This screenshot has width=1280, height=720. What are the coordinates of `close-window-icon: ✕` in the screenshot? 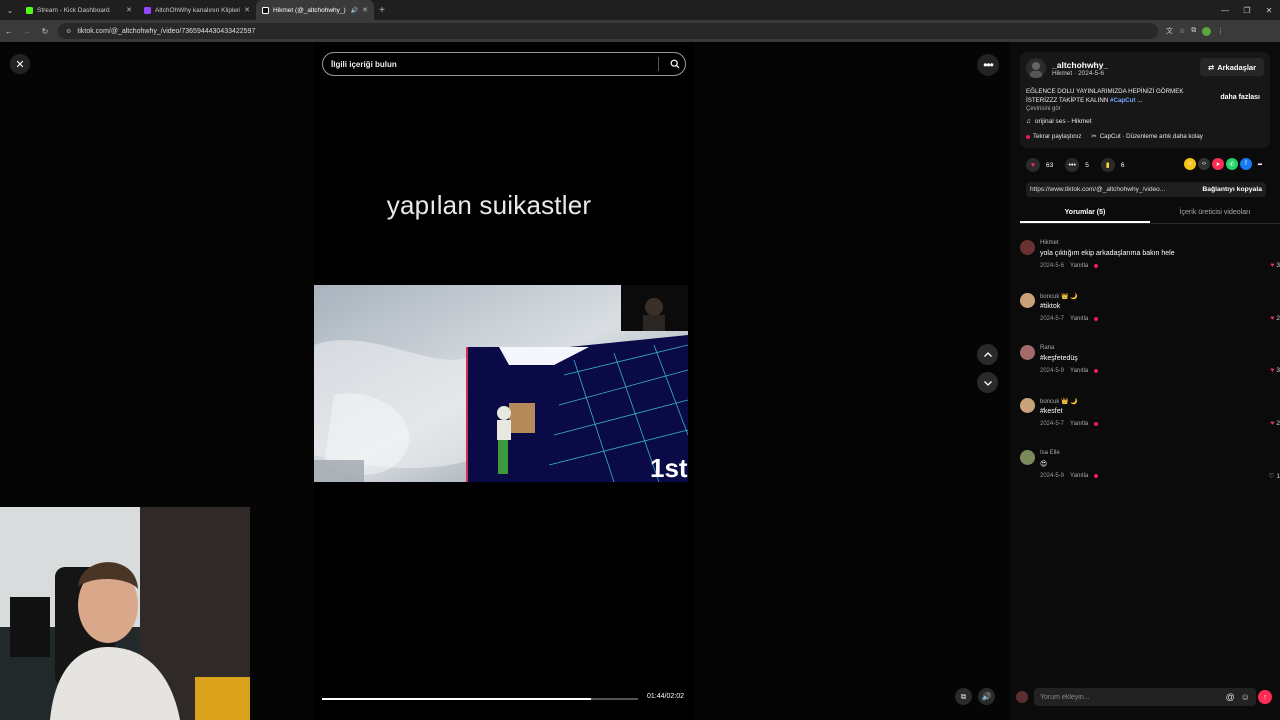 It's located at (1269, 10).